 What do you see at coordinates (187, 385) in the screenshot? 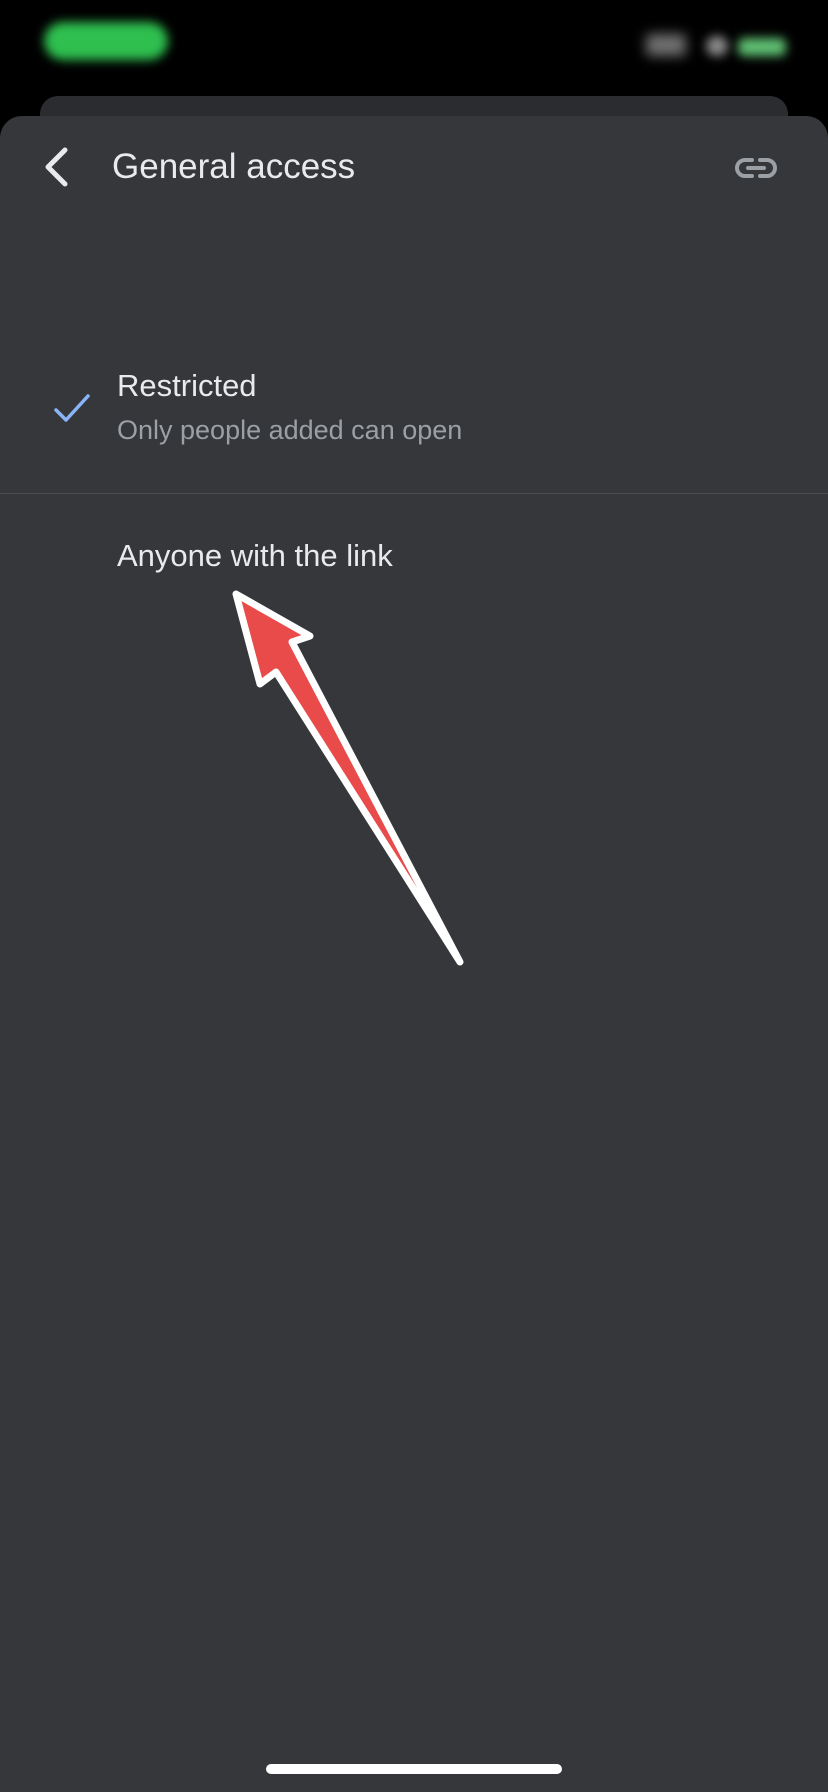
I see `option-label: Restricted` at bounding box center [187, 385].